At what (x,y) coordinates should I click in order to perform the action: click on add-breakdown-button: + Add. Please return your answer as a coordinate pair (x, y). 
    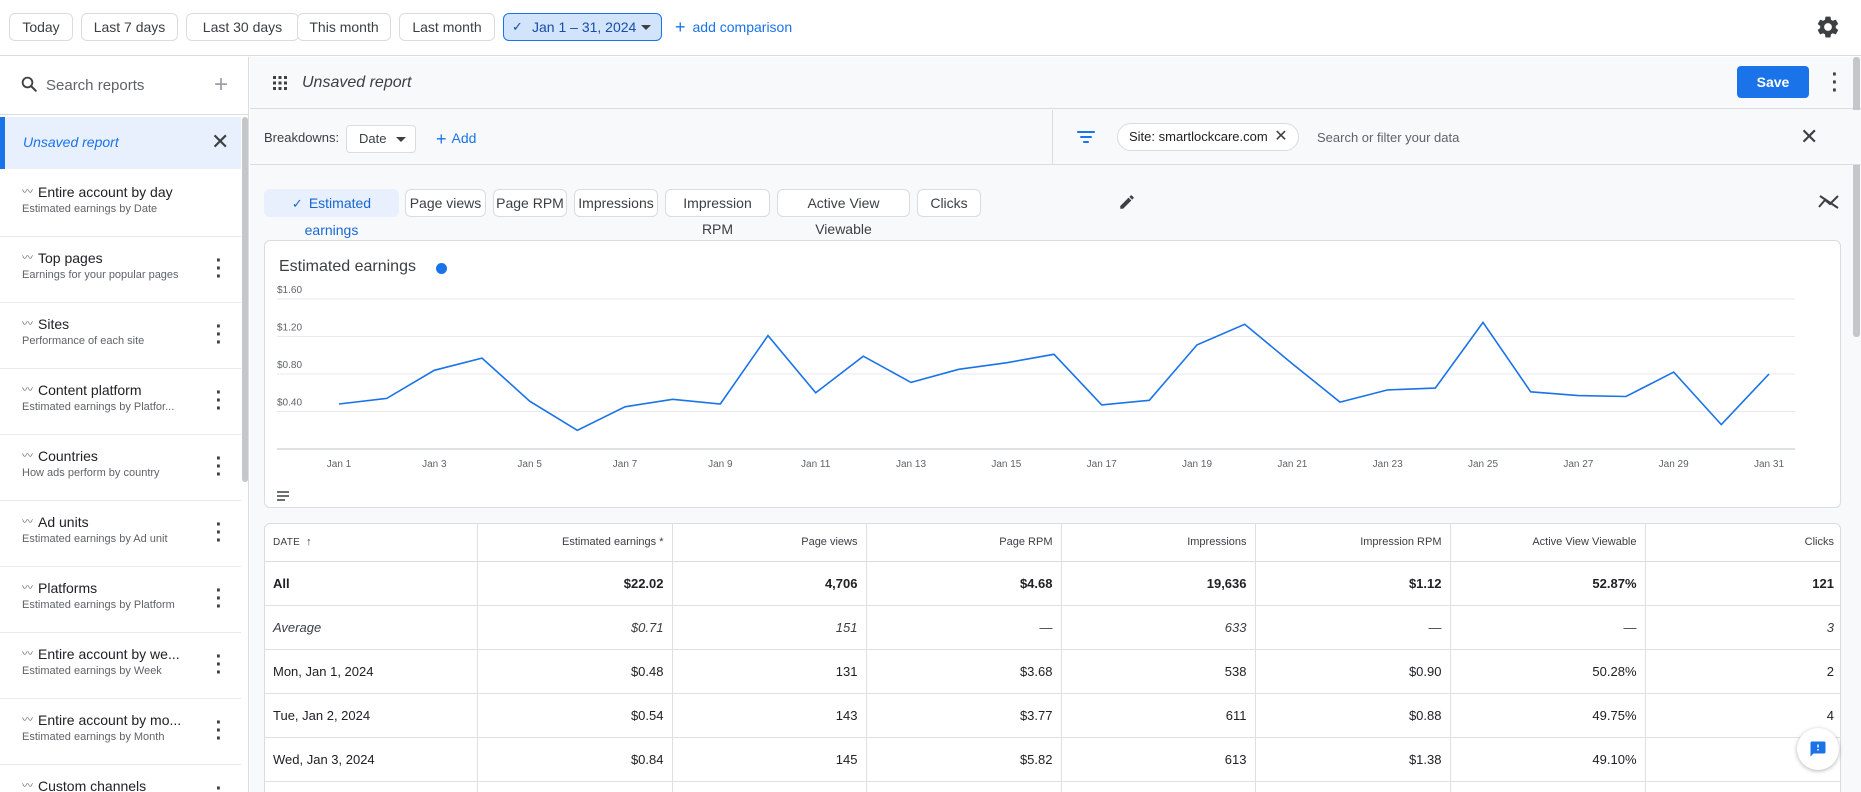
    Looking at the image, I should click on (456, 139).